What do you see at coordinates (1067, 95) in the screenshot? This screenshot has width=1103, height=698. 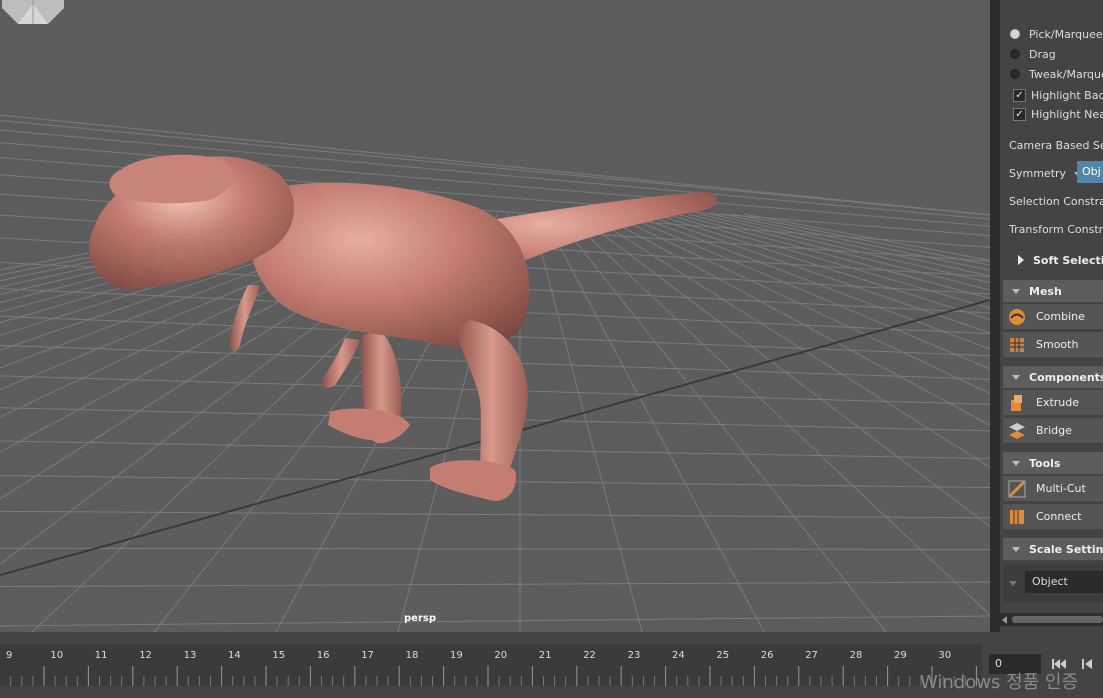 I see `checkbox-label: Highlight Back` at bounding box center [1067, 95].